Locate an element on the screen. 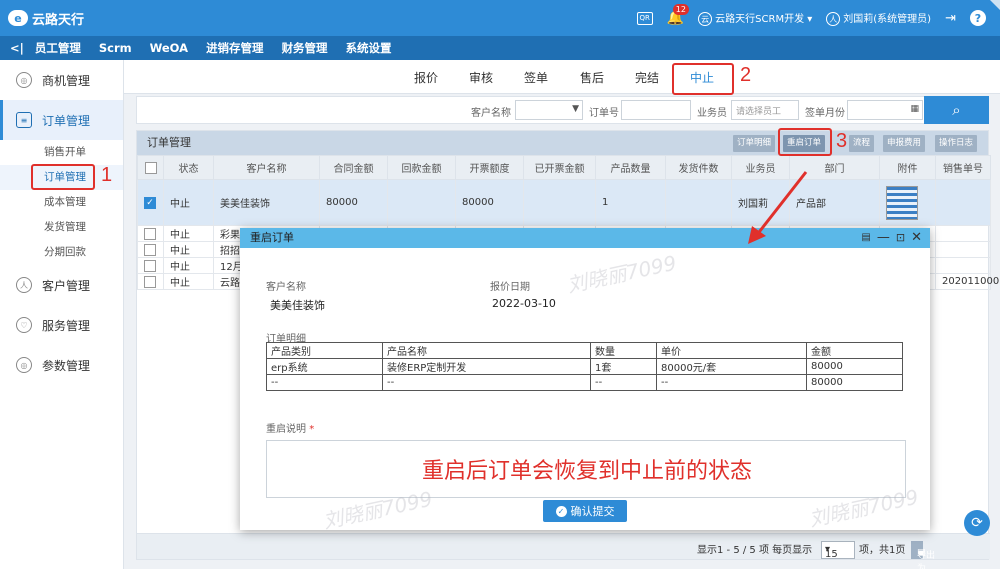 The width and height of the screenshot is (1000, 569). nav-item-settings: 系统设置 is located at coordinates (369, 48).